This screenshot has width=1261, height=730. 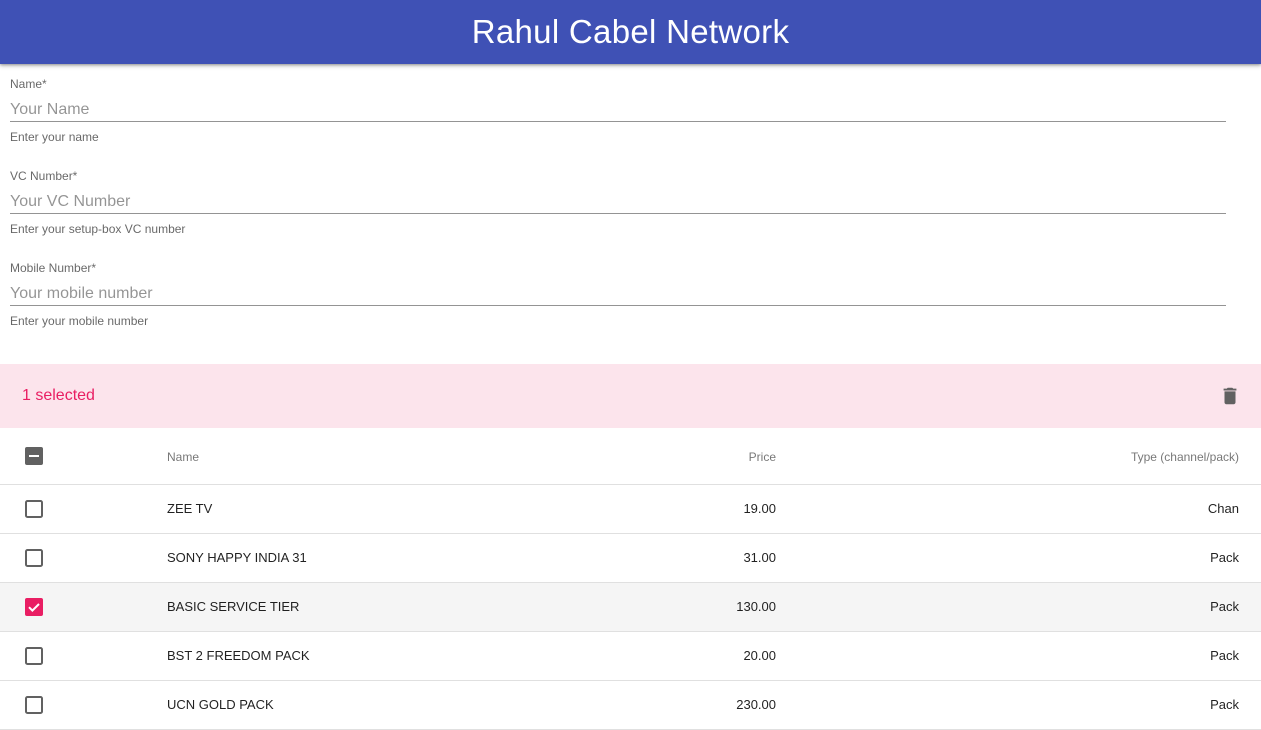 What do you see at coordinates (630, 705) in the screenshot?
I see `table-row: UCN GOLD PACK 230.00 Pack` at bounding box center [630, 705].